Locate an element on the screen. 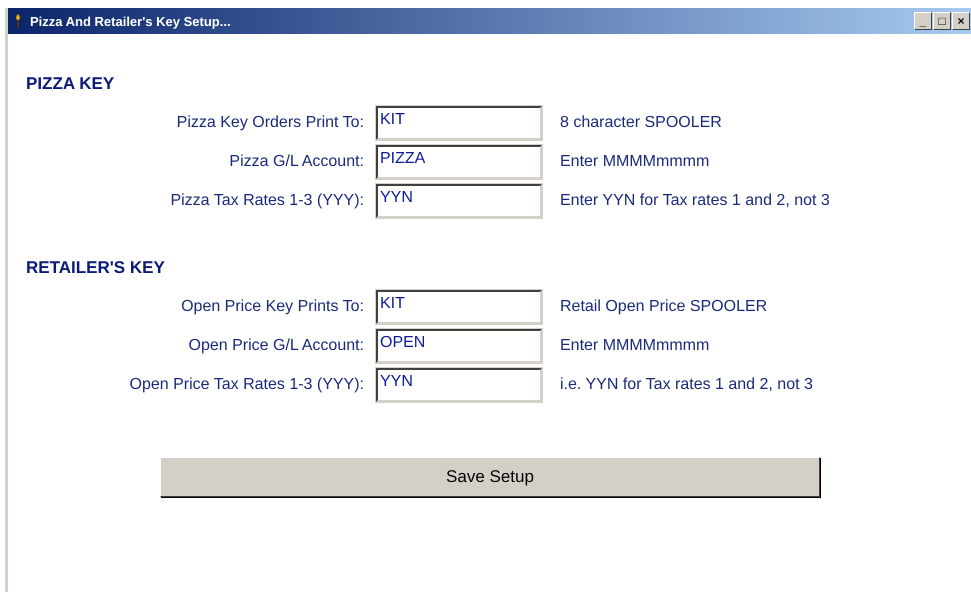 The width and height of the screenshot is (971, 592). section-heading: PIZZA KEY is located at coordinates (71, 84).